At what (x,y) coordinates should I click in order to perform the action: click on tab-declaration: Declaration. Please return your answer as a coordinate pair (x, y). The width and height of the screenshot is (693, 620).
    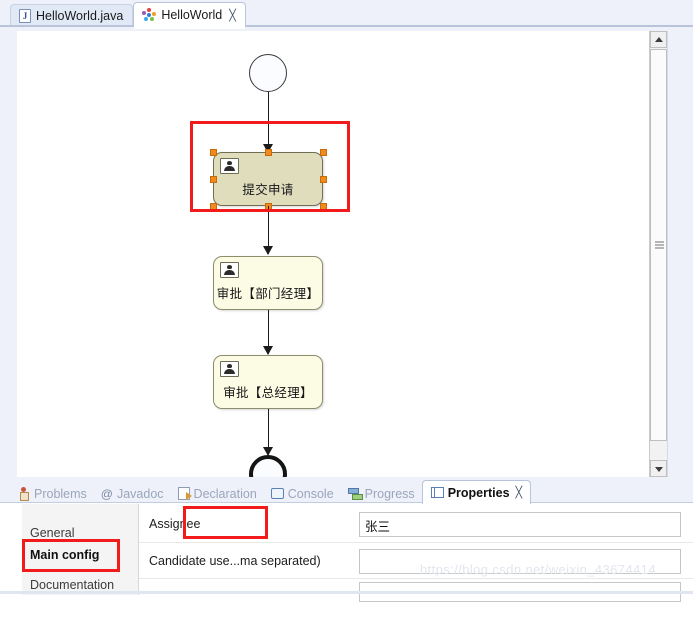
    Looking at the image, I should click on (217, 493).